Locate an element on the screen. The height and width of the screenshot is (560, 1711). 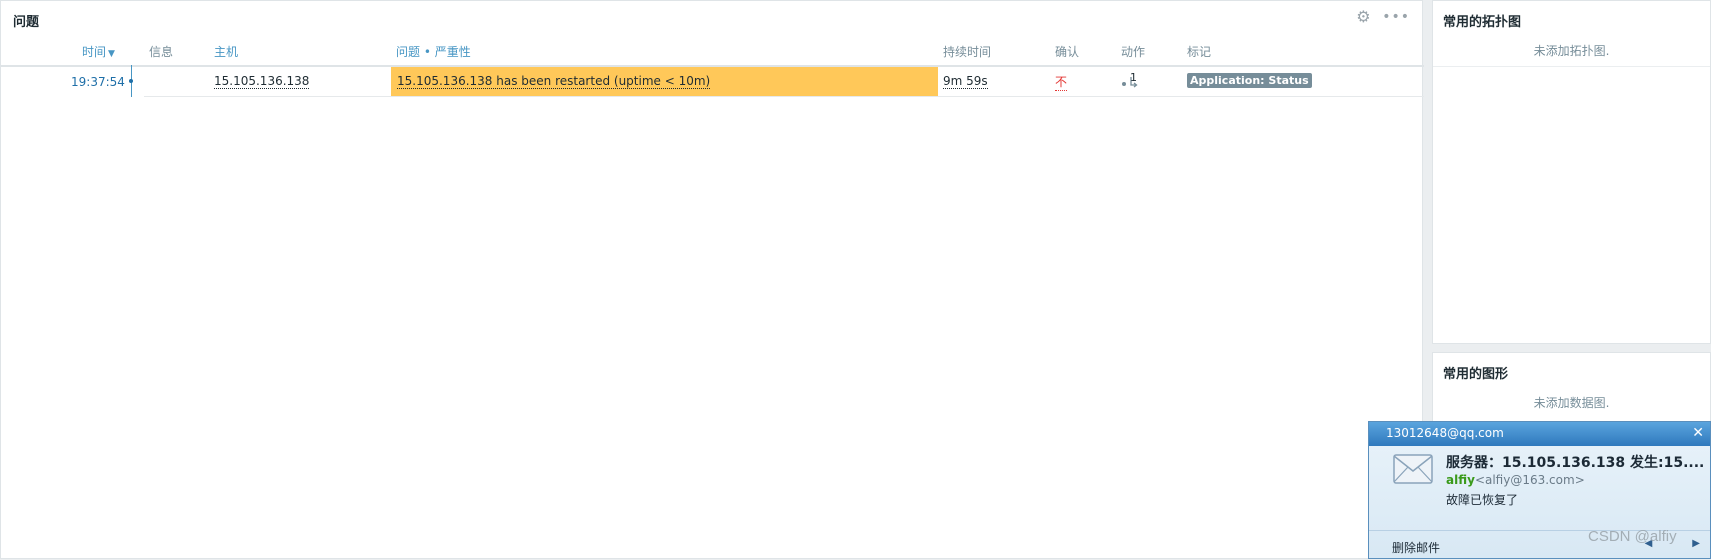
tag-badge: Application: Status is located at coordinates (1249, 80).